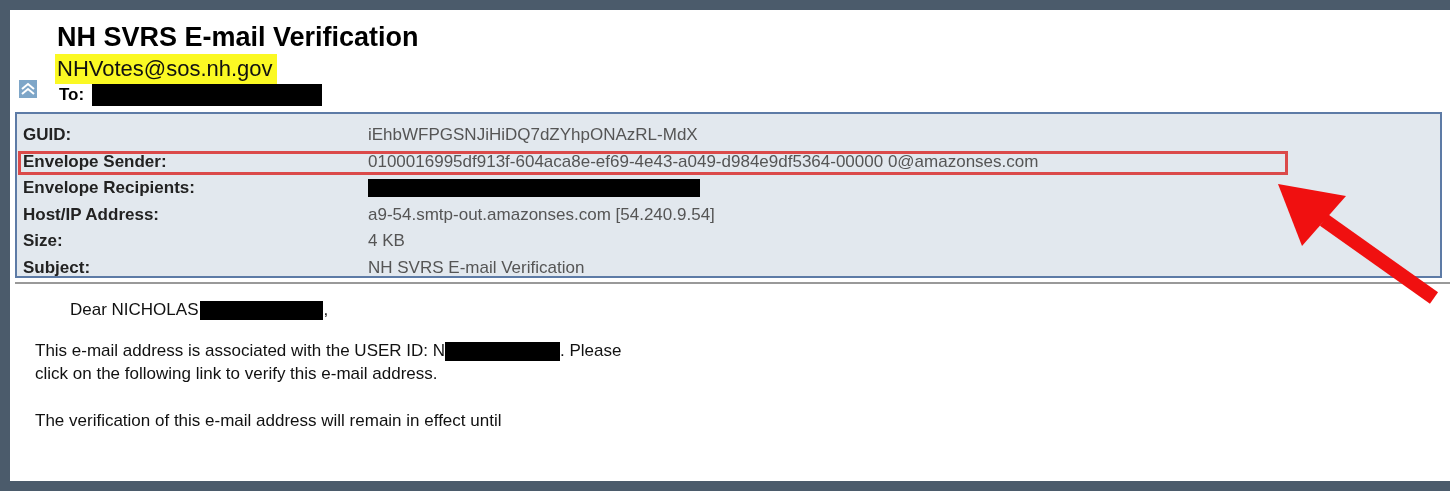 This screenshot has width=1450, height=491. Describe the element at coordinates (28, 89) in the screenshot. I see `collapse-icon` at that location.